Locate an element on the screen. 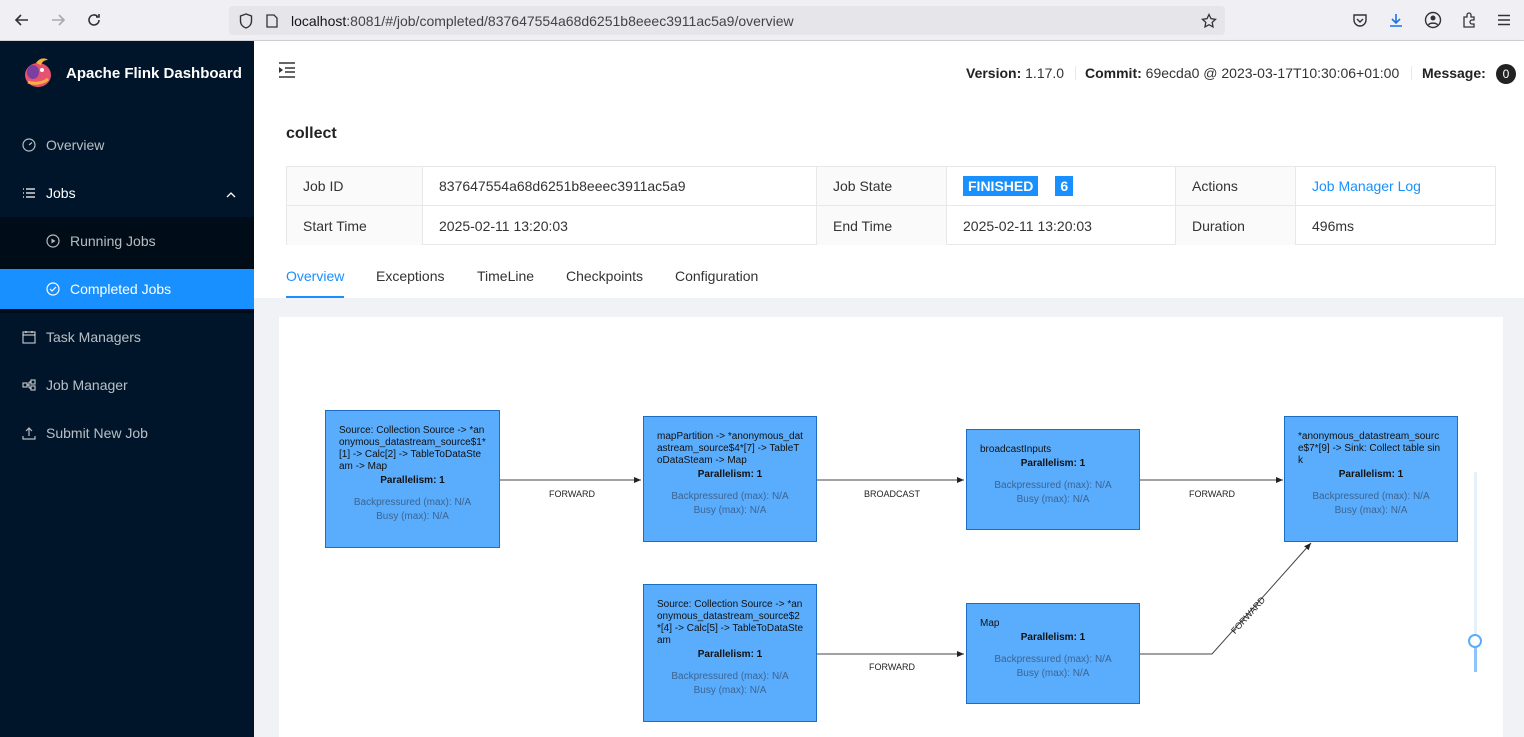  extensions-icon is located at coordinates (1469, 20).